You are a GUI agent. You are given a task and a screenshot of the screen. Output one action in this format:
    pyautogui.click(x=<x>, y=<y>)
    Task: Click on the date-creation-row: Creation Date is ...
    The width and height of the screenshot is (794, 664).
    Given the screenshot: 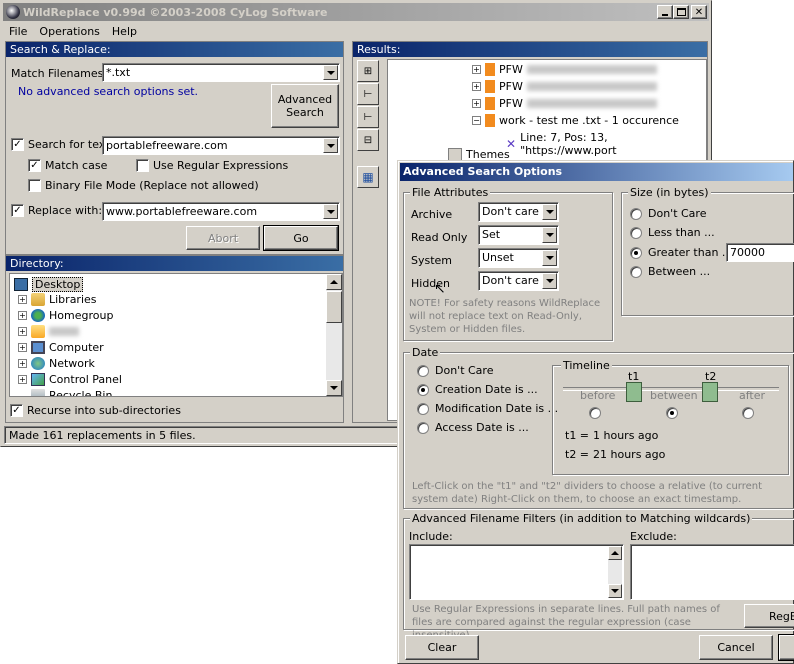 What is the action you would take?
    pyautogui.click(x=477, y=389)
    